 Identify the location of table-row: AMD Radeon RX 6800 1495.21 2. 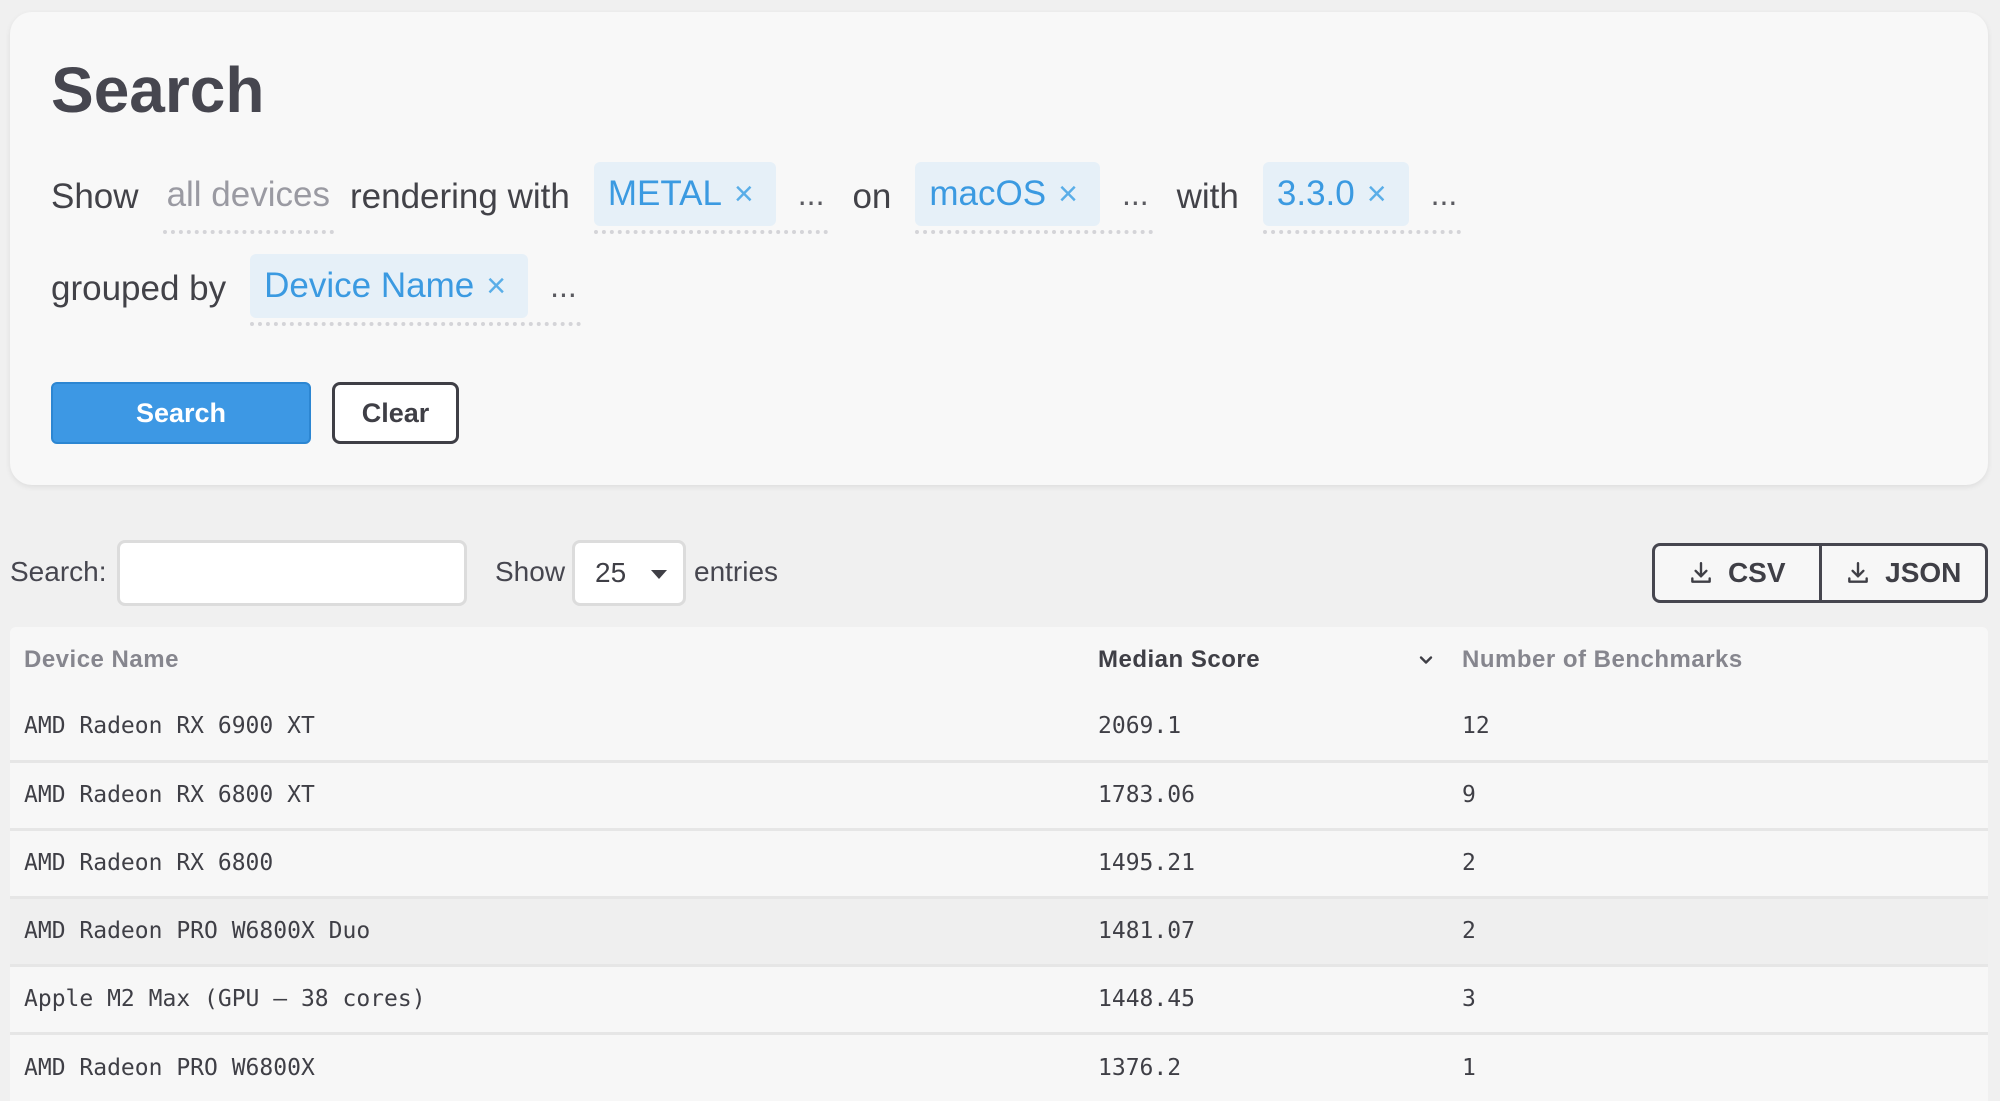
(999, 864).